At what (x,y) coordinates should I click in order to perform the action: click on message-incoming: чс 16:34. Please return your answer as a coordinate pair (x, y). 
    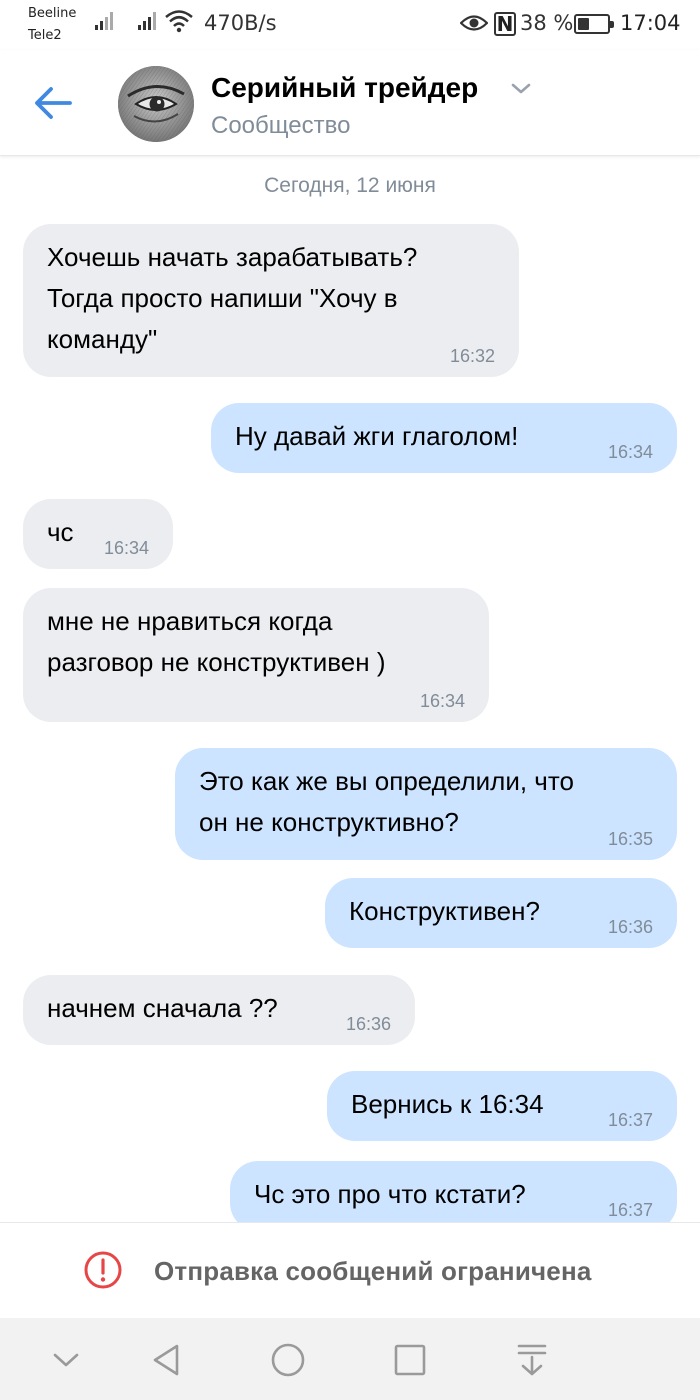
    Looking at the image, I should click on (98, 534).